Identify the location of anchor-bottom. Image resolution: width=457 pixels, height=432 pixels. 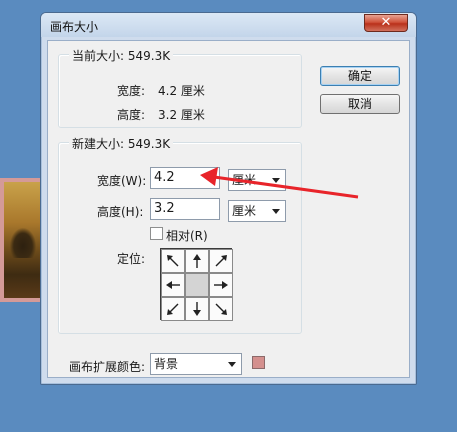
(197, 309).